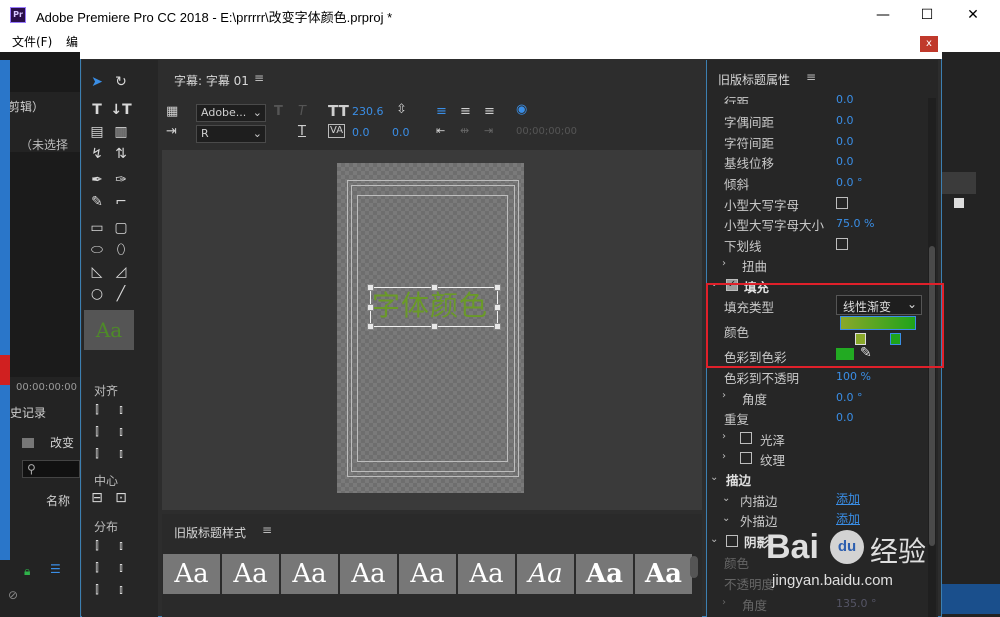 Image resolution: width=1000 pixels, height=617 pixels. I want to click on vertical-area-type-tool-icon: ▥, so click(121, 132).